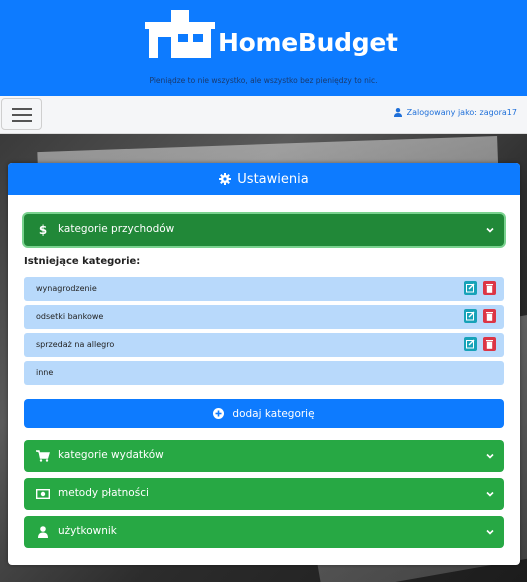 The image size is (527, 582). I want to click on plus-circle-icon, so click(219, 413).